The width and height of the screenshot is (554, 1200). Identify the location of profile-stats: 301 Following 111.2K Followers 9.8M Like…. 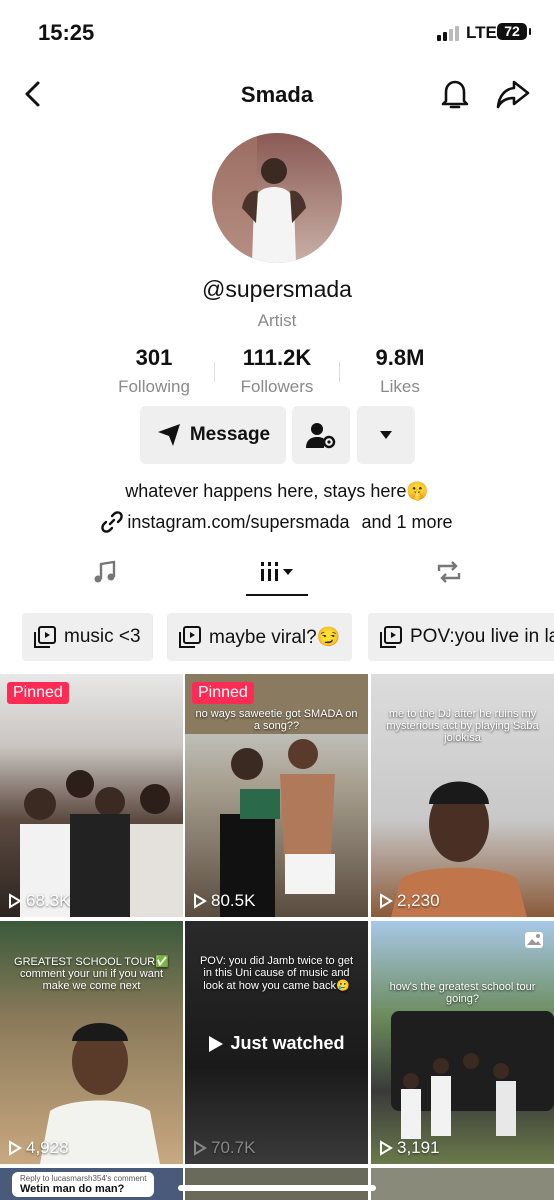
(277, 375).